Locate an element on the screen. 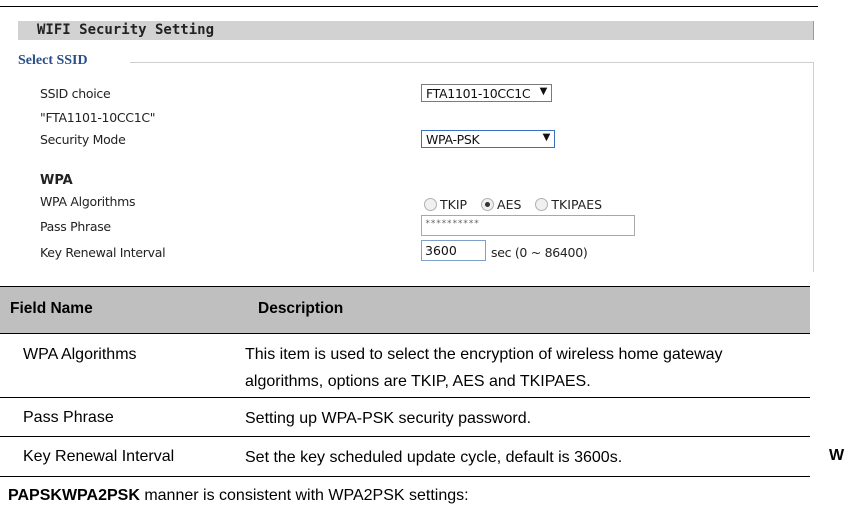 The width and height of the screenshot is (850, 528). radio-tkip-label: TKIP is located at coordinates (454, 204).